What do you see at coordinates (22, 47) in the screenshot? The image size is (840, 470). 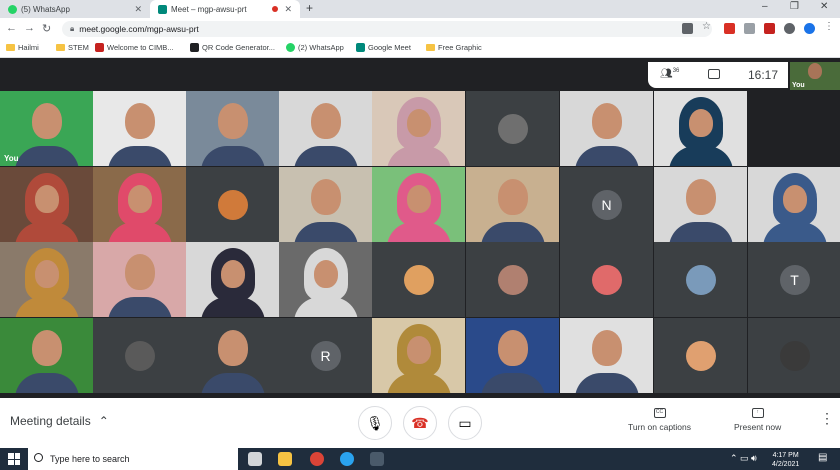 I see `bookmark-hailmi: Hailmi` at bounding box center [22, 47].